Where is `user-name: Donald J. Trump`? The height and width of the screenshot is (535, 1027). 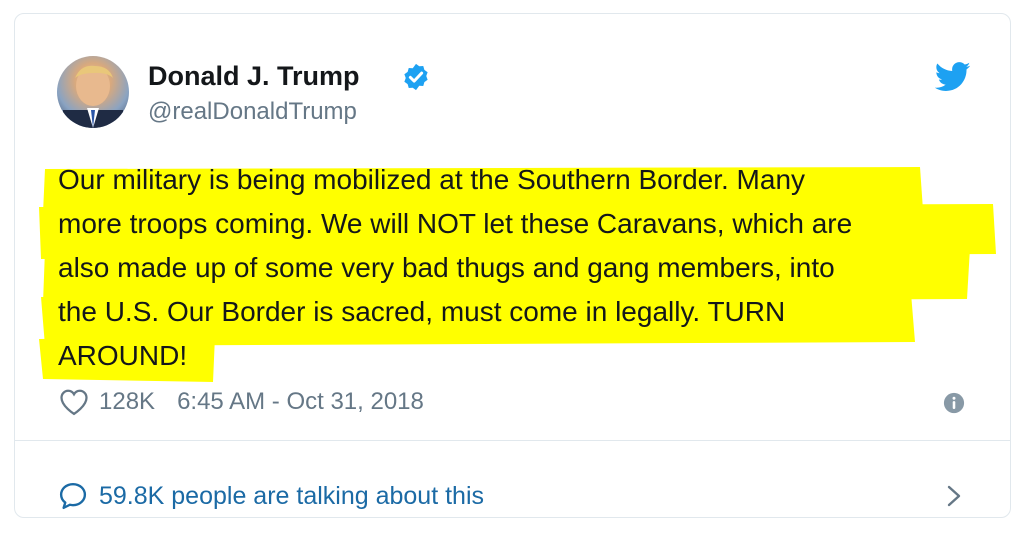 user-name: Donald J. Trump is located at coordinates (254, 76).